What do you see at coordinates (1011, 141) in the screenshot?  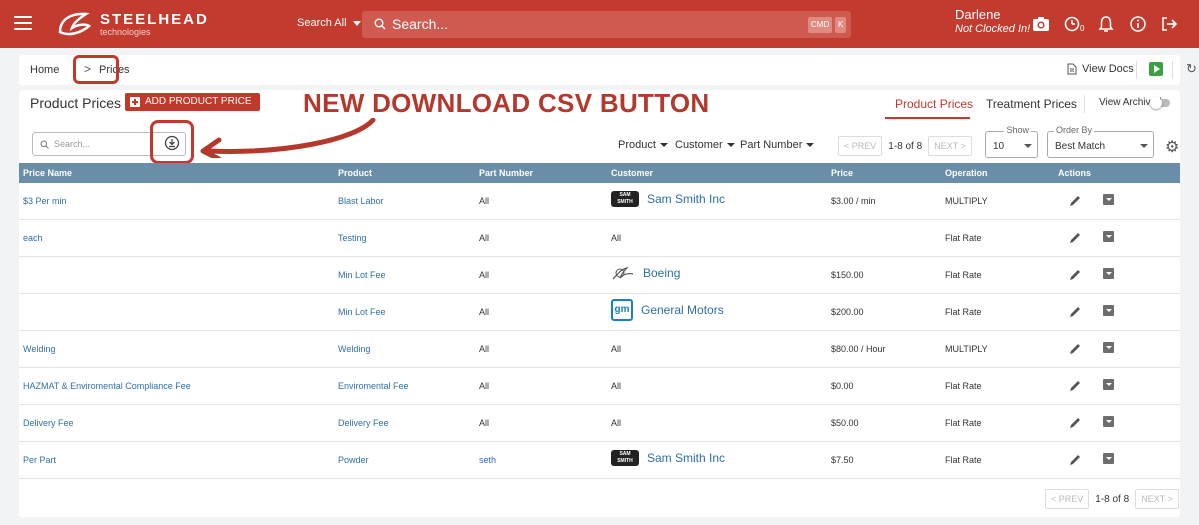 I see `show-count-select: Show 10` at bounding box center [1011, 141].